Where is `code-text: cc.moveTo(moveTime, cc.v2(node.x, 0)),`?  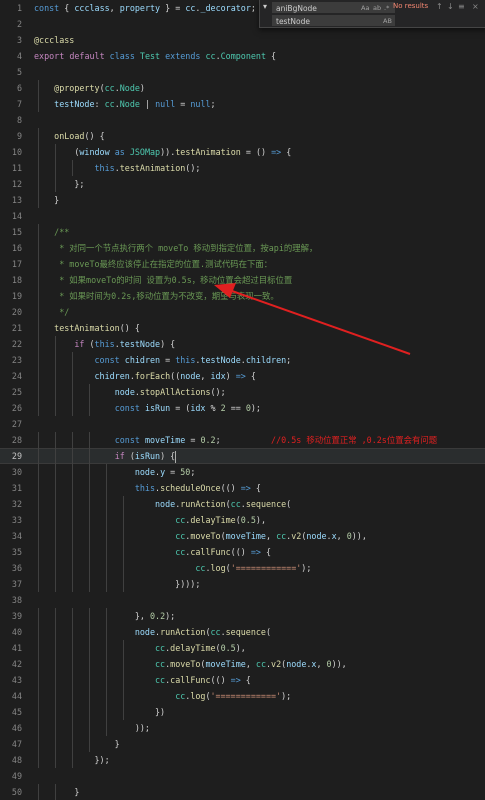
code-text: cc.moveTo(moveTime, cc.v2(node.x, 0)), is located at coordinates (200, 536).